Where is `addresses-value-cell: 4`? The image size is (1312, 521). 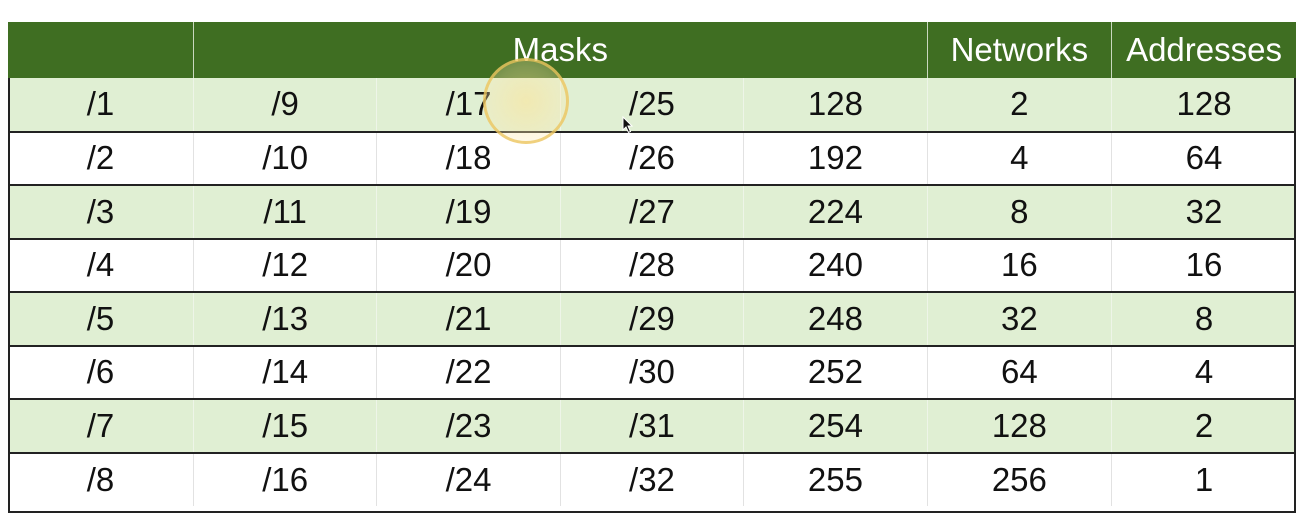
addresses-value-cell: 4 is located at coordinates (1203, 372).